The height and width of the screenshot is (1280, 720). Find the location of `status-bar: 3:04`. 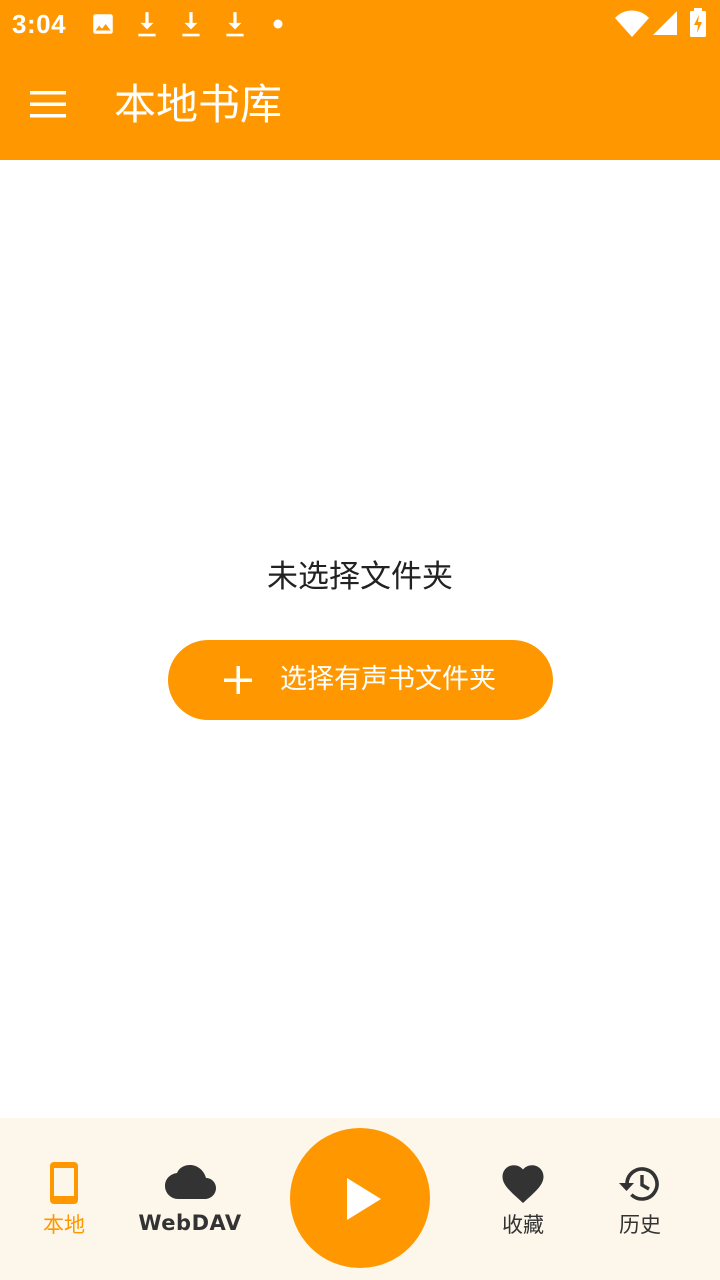

status-bar: 3:04 is located at coordinates (360, 24).